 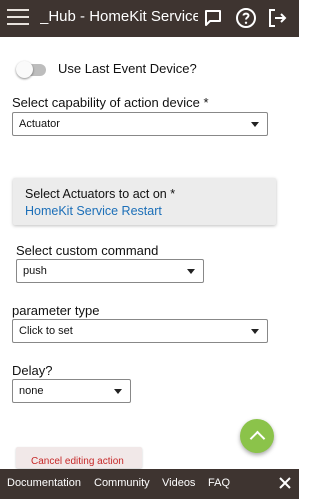 I want to click on use-last-event-device-toggle, so click(x=31, y=69).